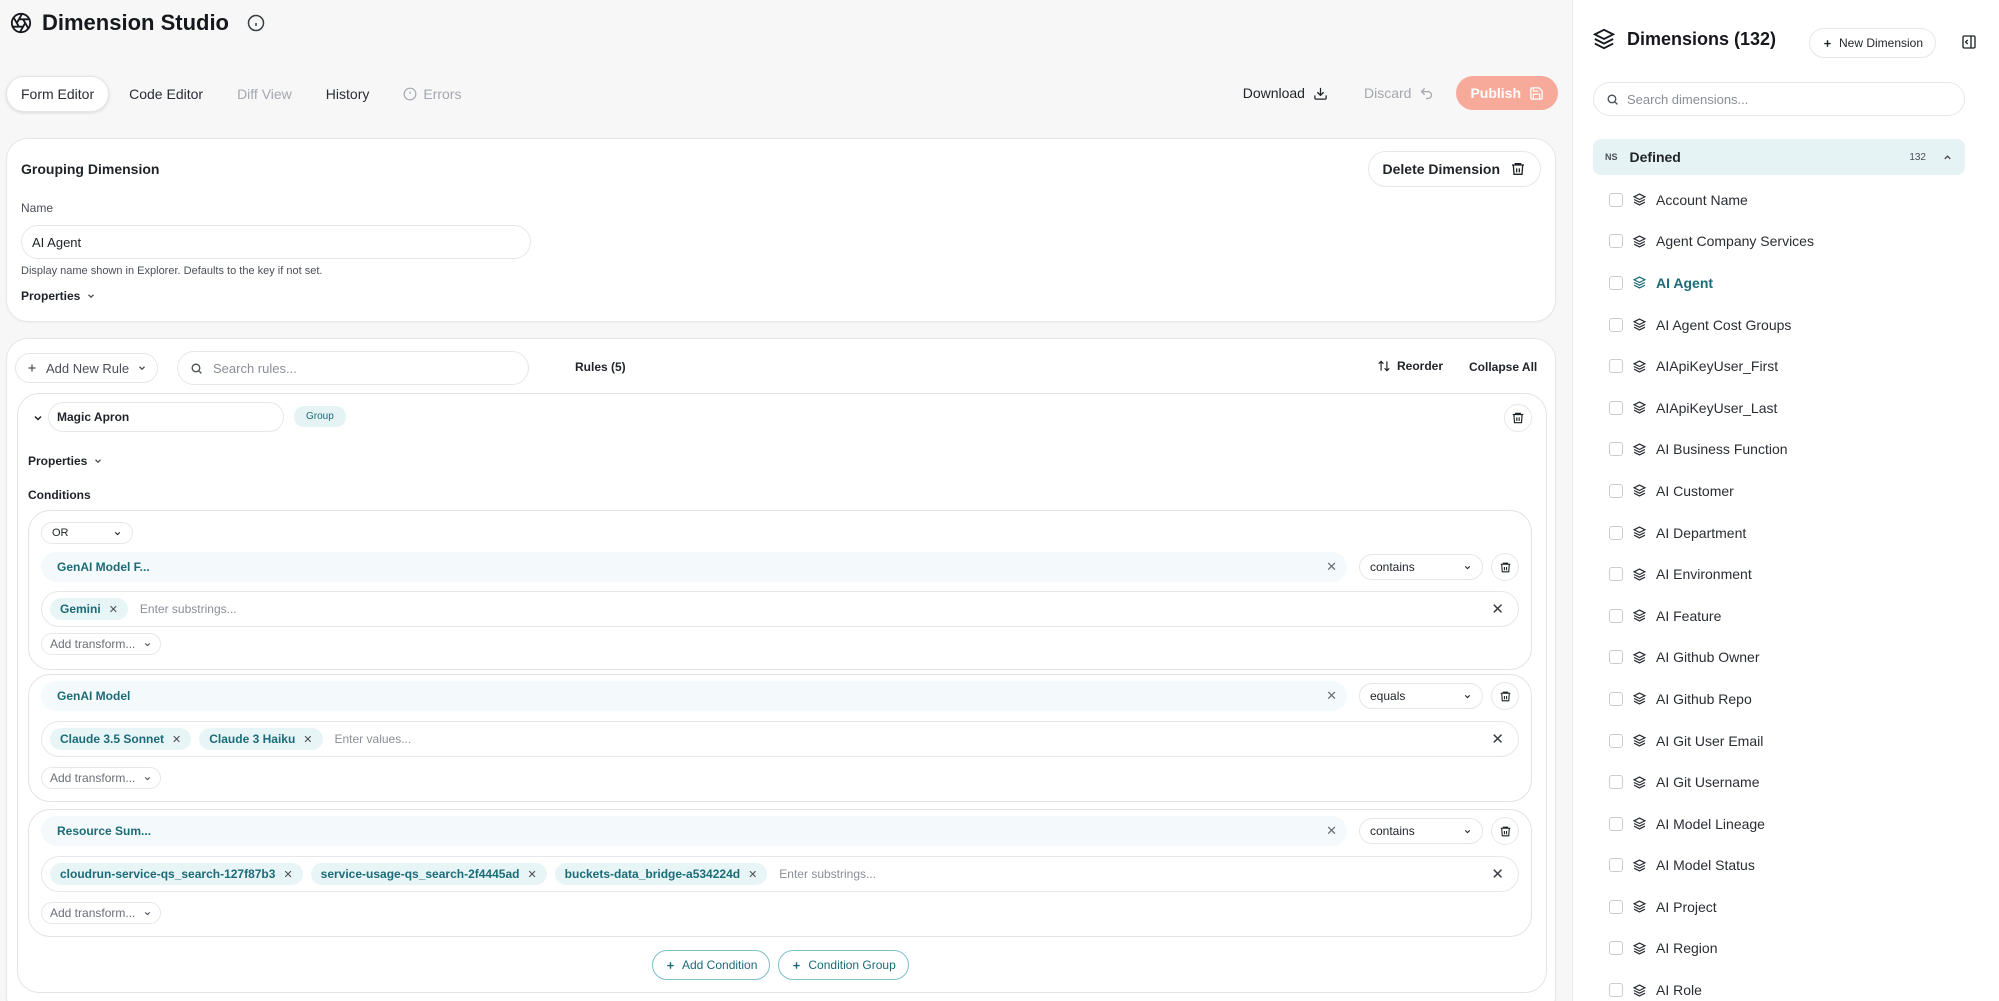  I want to click on sidebar-item-dimension: AI Github Owner, so click(1787, 658).